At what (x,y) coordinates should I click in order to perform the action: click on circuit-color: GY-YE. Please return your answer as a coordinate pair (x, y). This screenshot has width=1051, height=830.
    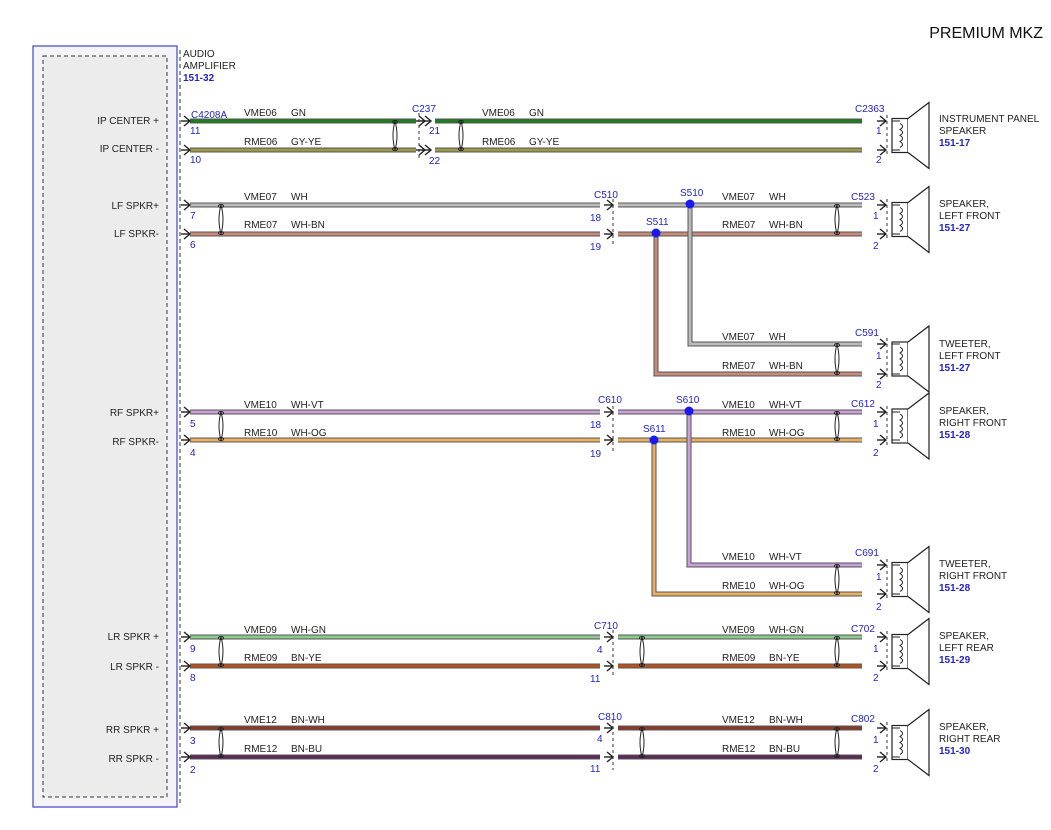
    Looking at the image, I should click on (306, 142).